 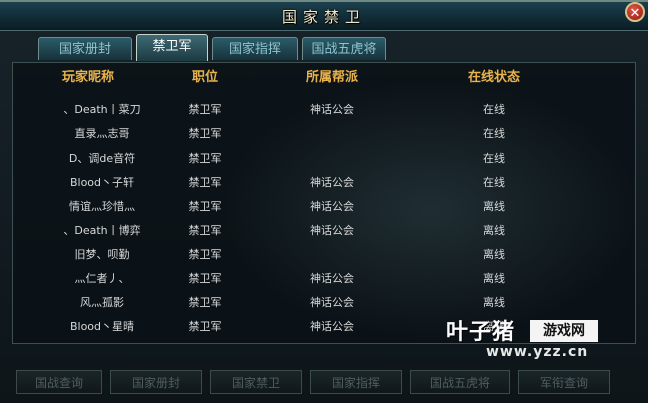 I want to click on header-player-name: 玩家昵称, so click(x=87, y=77).